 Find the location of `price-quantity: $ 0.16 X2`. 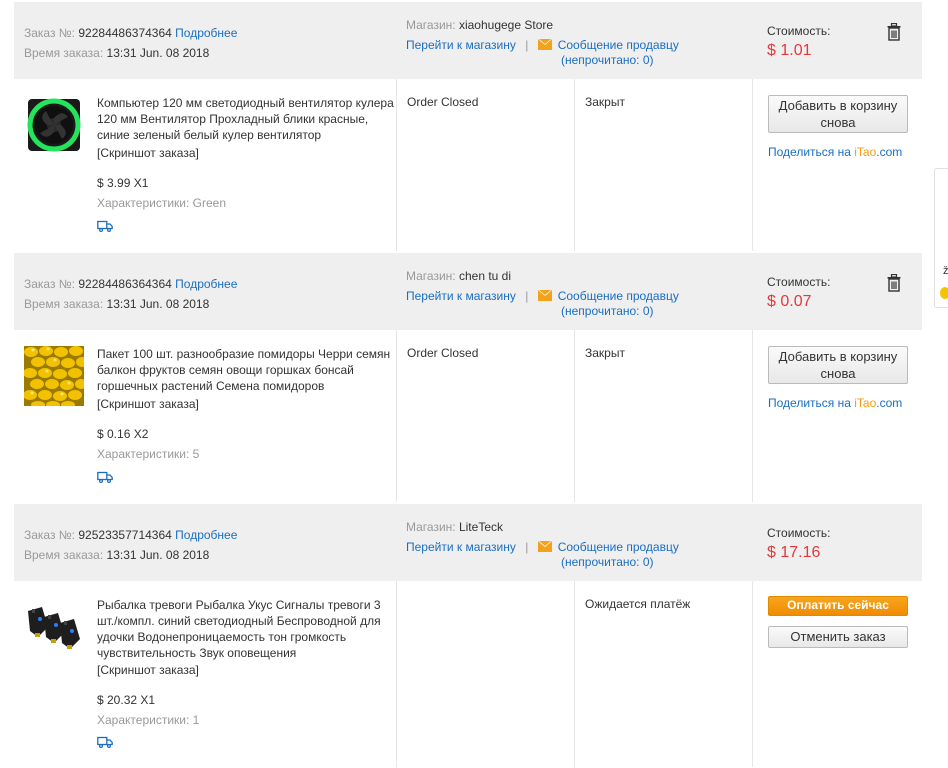

price-quantity: $ 0.16 X2 is located at coordinates (123, 434).